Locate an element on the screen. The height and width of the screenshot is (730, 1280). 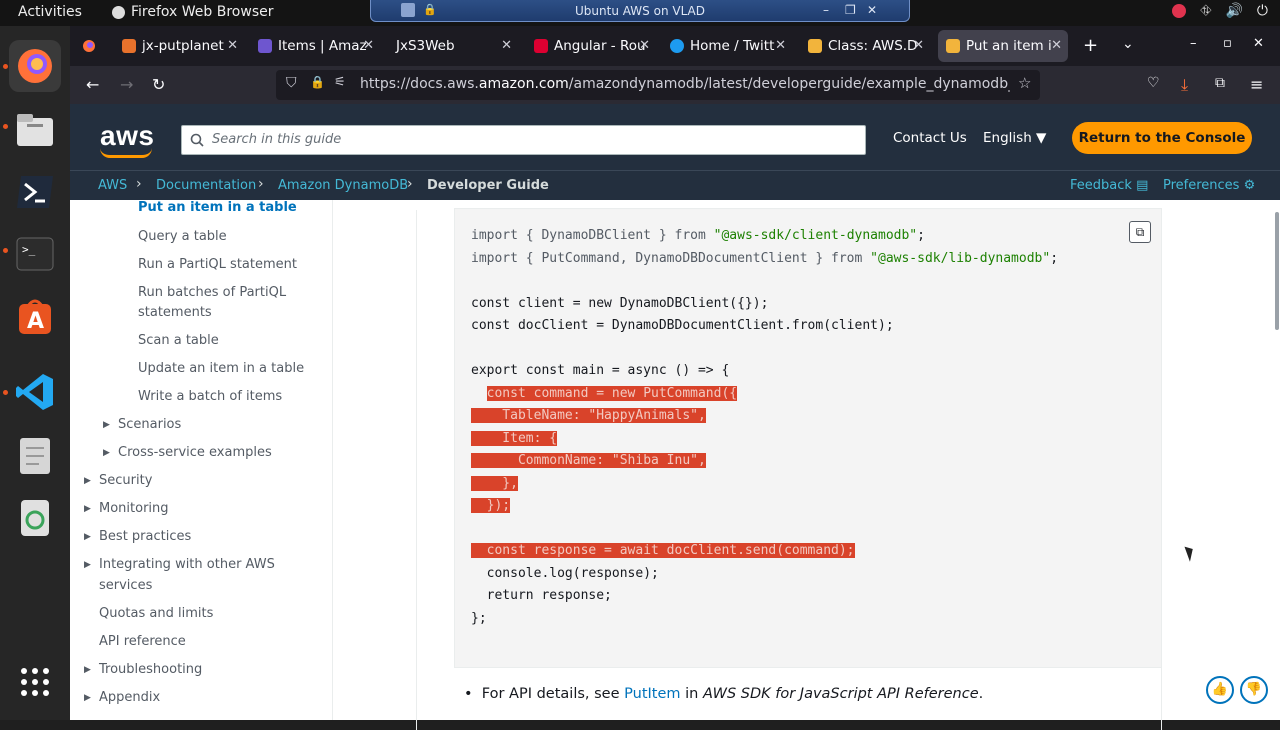
tab-7-active: Put an item i ✕ is located at coordinates (1003, 46).